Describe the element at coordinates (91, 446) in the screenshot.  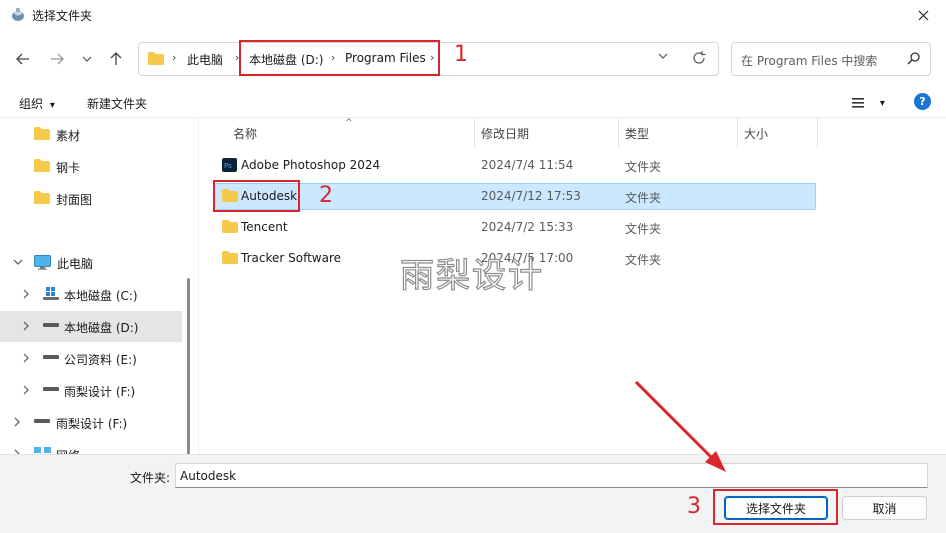
I see `sidebar-item-network: 网络` at that location.